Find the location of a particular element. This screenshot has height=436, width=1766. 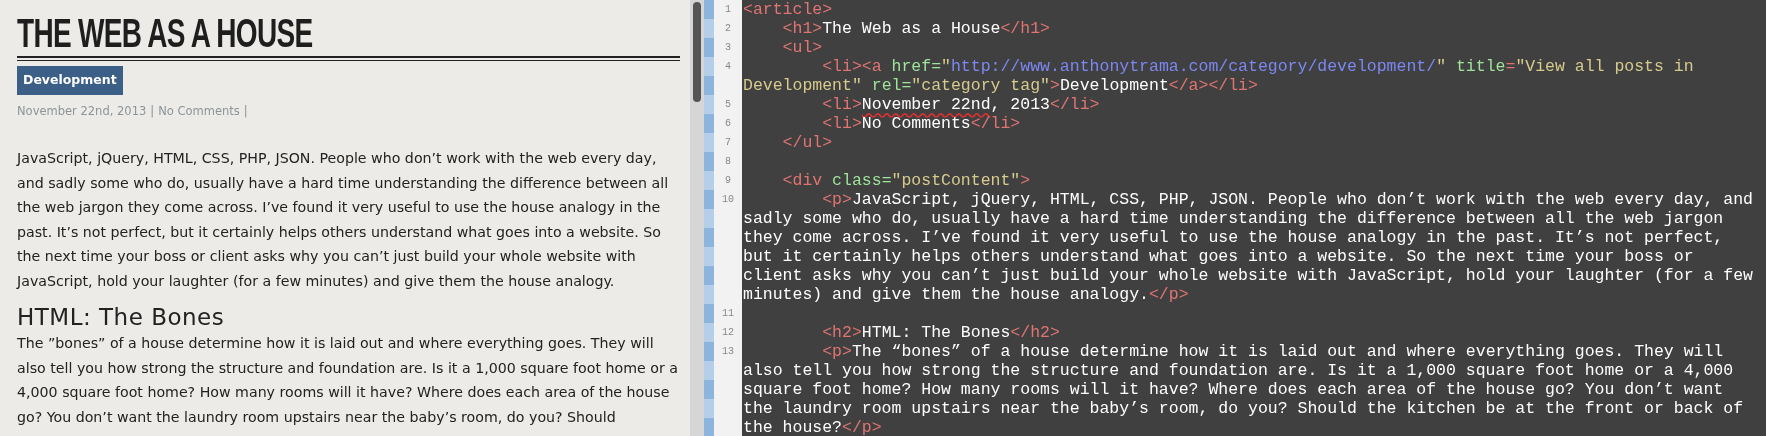

line-number: 5 is located at coordinates (728, 104).